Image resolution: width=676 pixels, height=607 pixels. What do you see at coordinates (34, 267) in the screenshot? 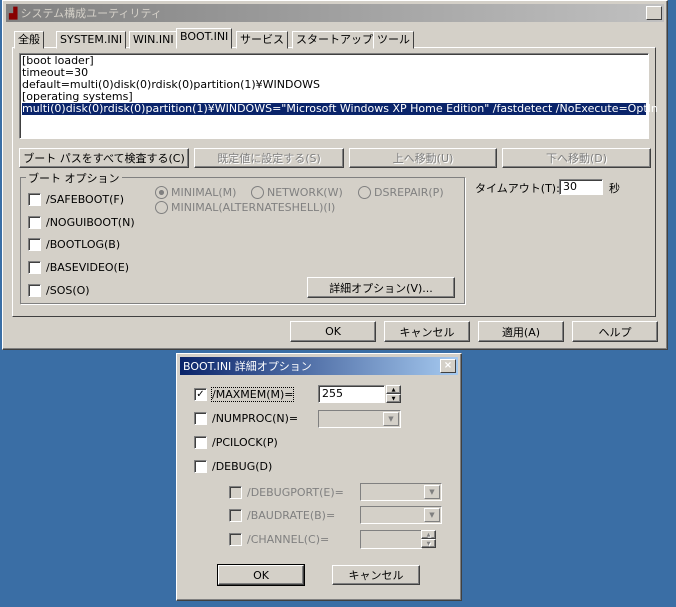
I see `basevideo-checkbox` at bounding box center [34, 267].